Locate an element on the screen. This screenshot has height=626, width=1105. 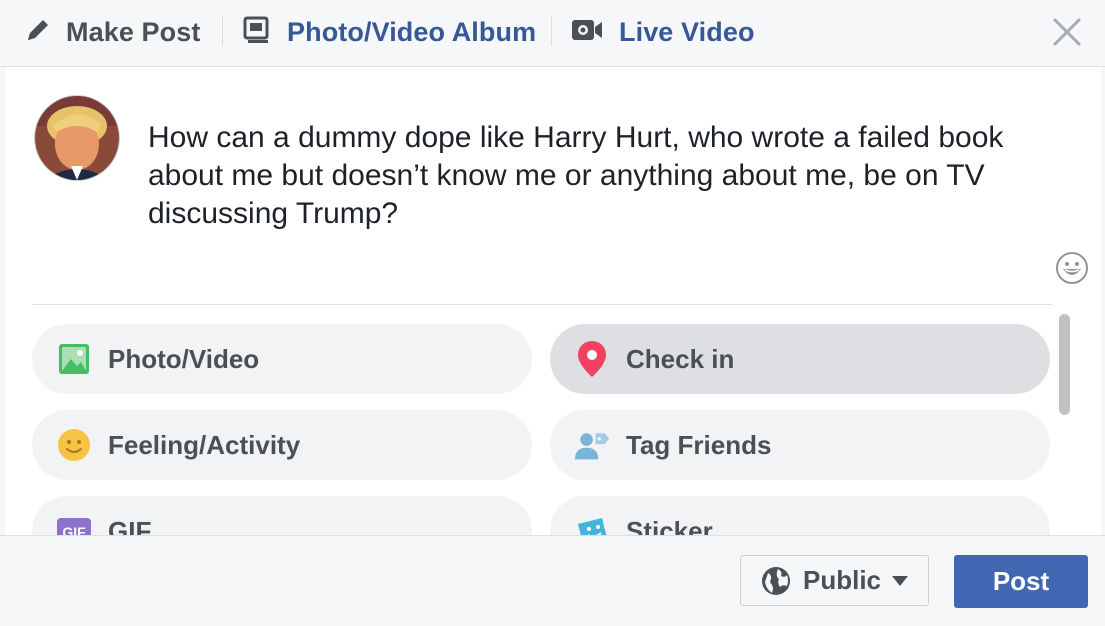
tab-live-label: Live Video is located at coordinates (687, 31).